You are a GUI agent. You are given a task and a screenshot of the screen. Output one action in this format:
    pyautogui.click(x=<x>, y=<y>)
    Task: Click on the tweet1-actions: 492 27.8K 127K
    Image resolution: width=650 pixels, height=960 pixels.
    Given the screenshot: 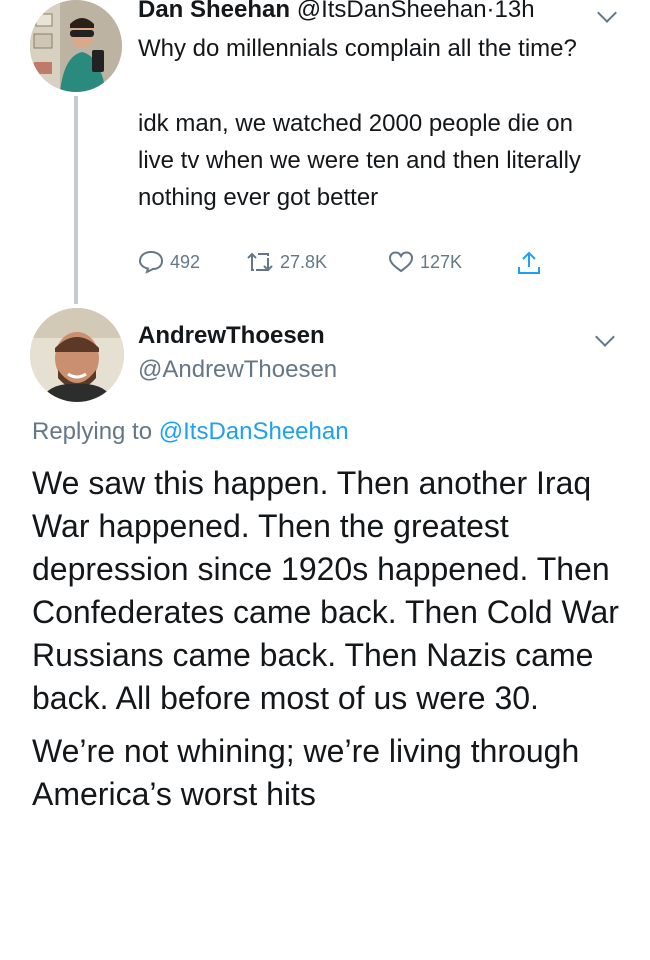 What is the action you would take?
    pyautogui.click(x=348, y=265)
    